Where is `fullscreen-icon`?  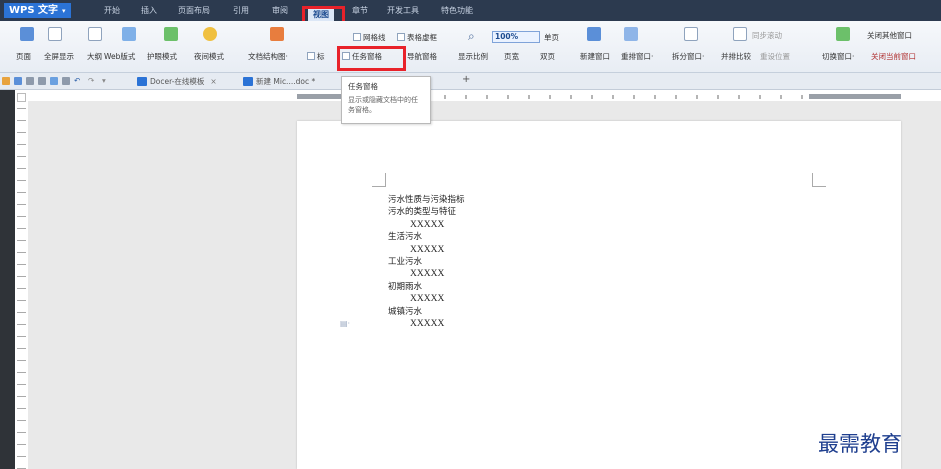 fullscreen-icon is located at coordinates (55, 34).